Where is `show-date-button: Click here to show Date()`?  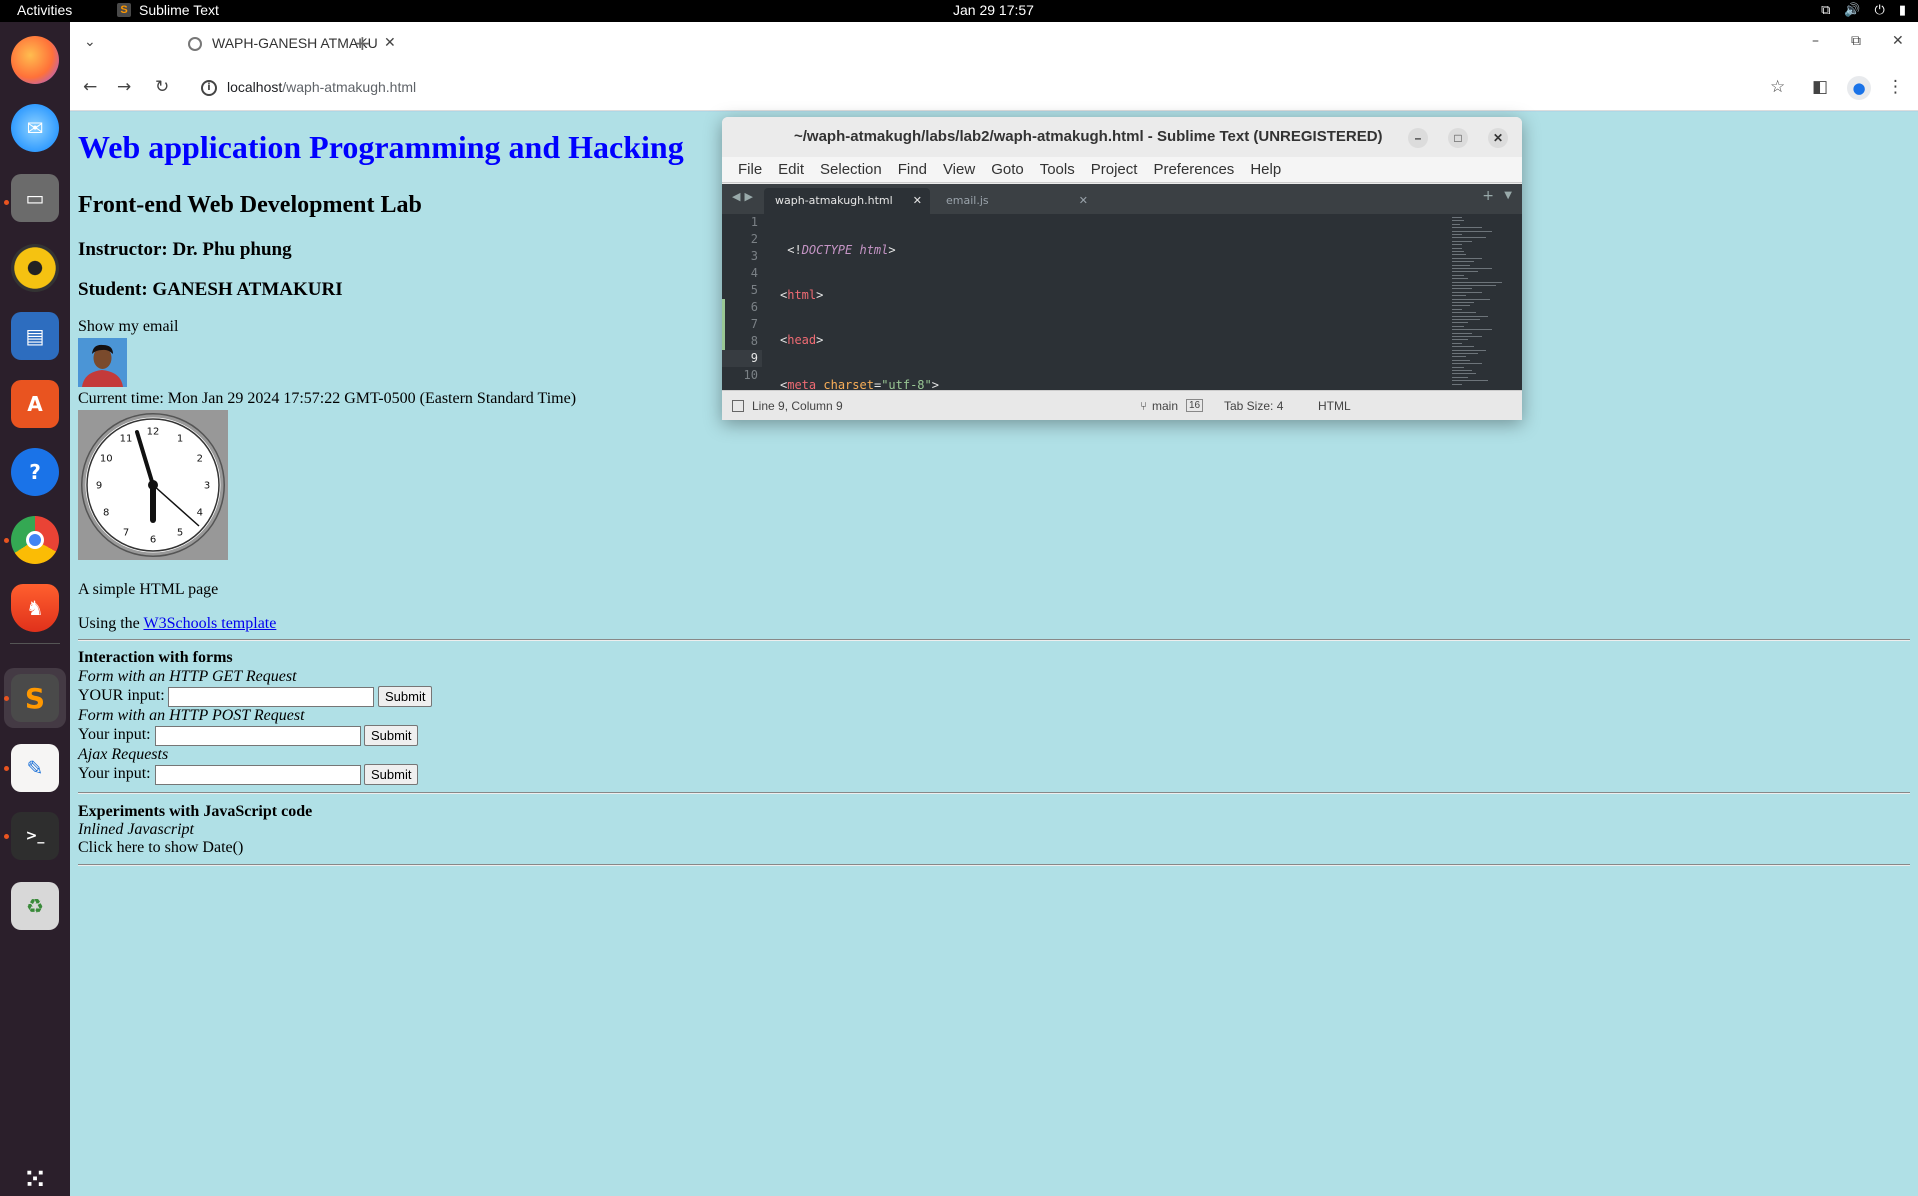 show-date-button: Click here to show Date() is located at coordinates (160, 848).